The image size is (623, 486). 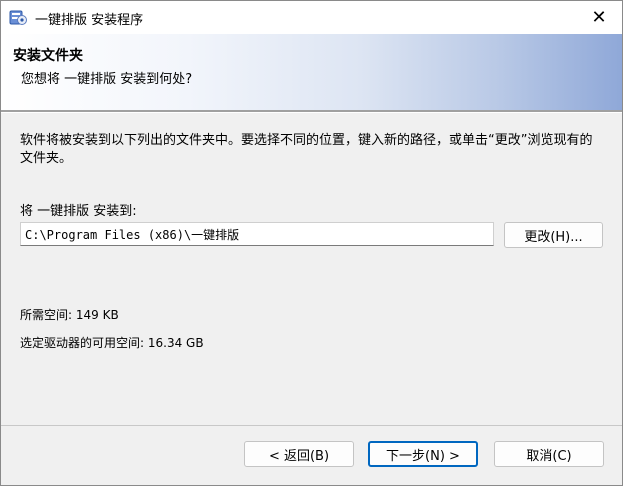 What do you see at coordinates (78, 211) in the screenshot?
I see `install-path-label: 将 一键排版 安装到:` at bounding box center [78, 211].